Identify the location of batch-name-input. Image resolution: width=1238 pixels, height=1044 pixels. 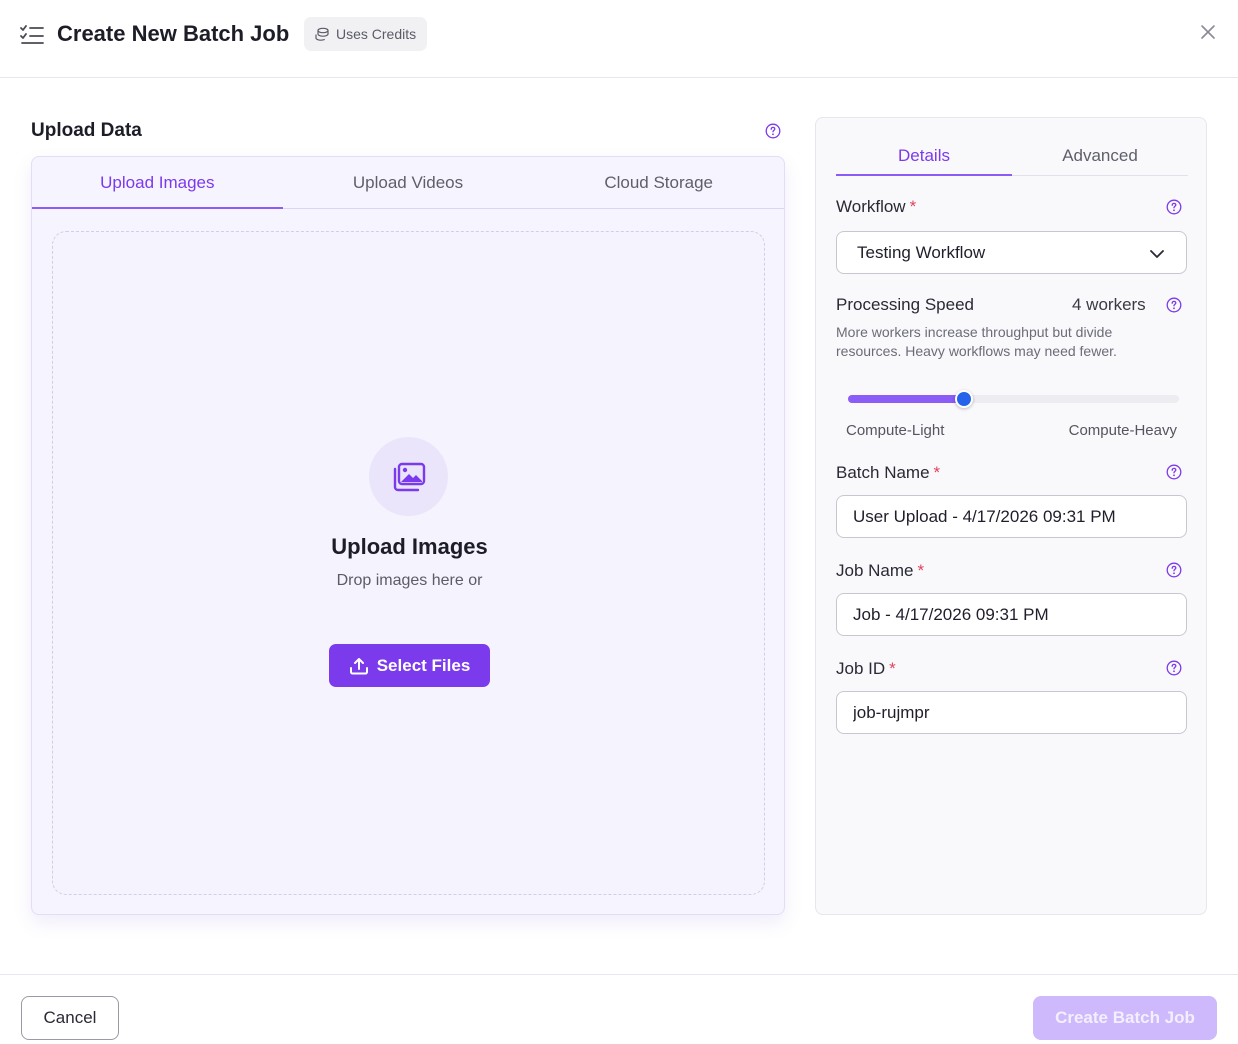
(1011, 516).